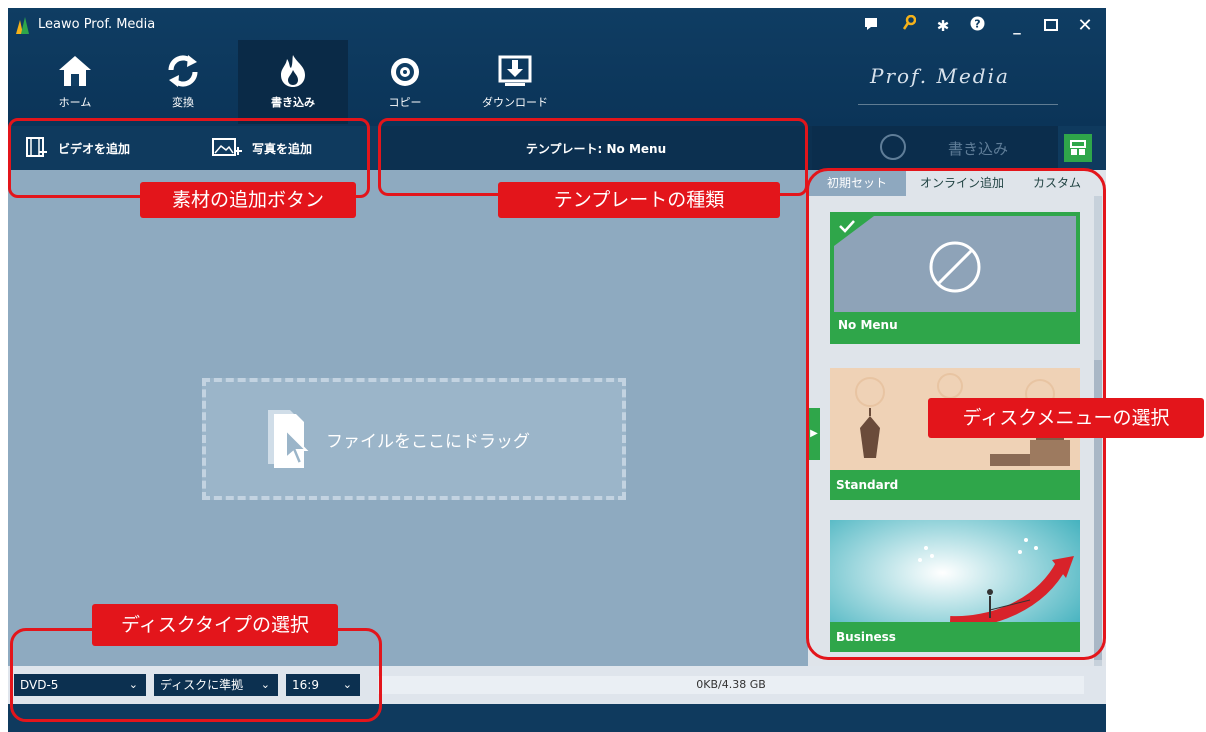 The height and width of the screenshot is (732, 1206). Describe the element at coordinates (639, 200) in the screenshot. I see `annotation-template-type: テンプレートの種類` at that location.